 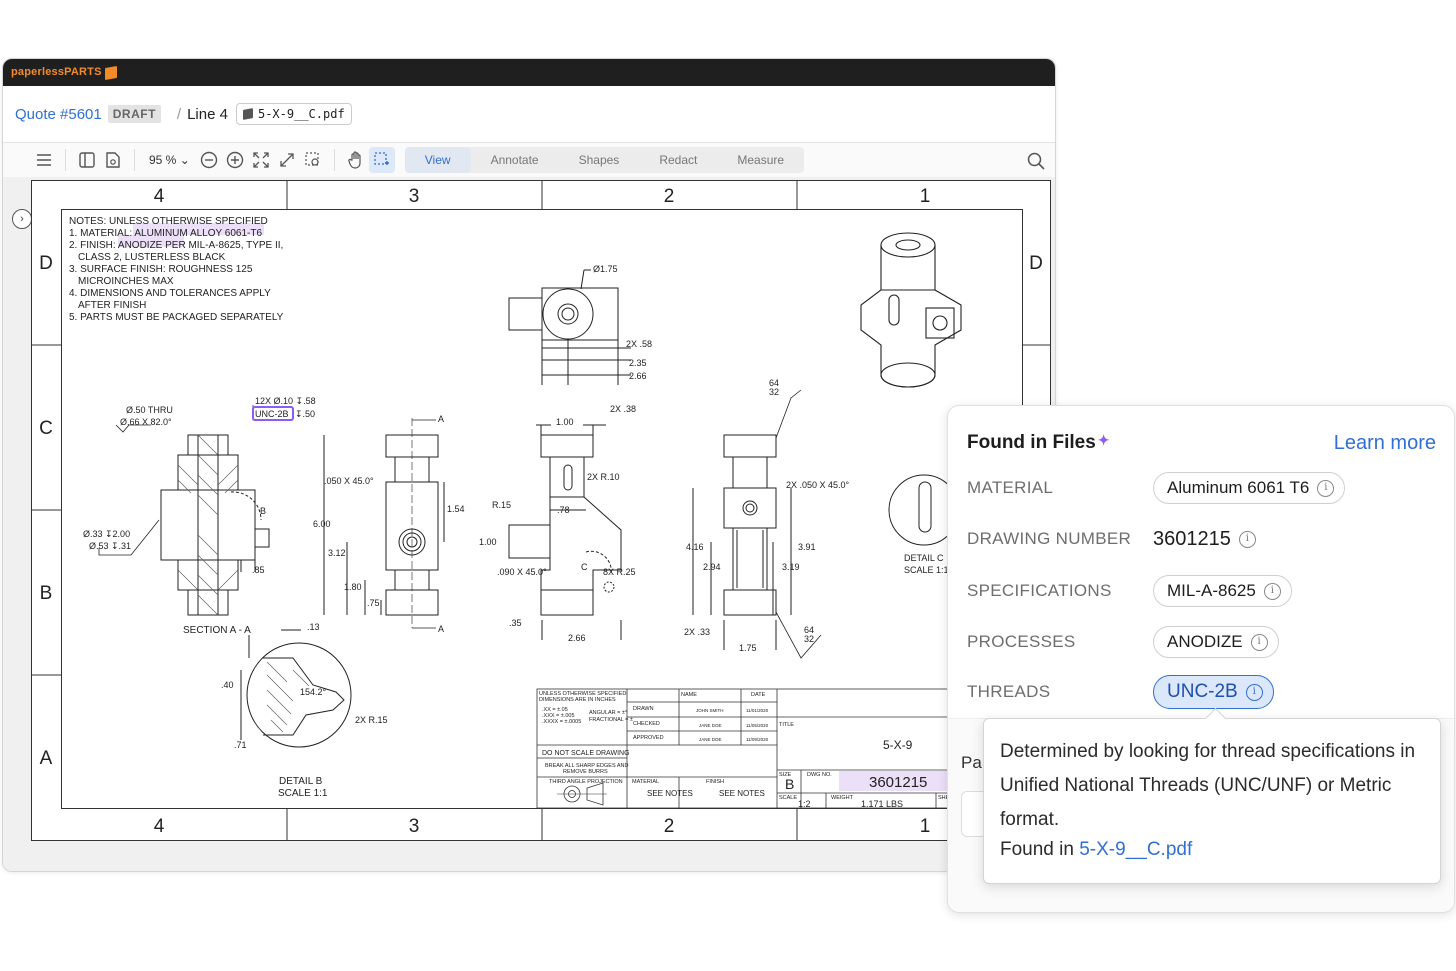 I want to click on zone-col-3: 3, so click(x=414, y=196).